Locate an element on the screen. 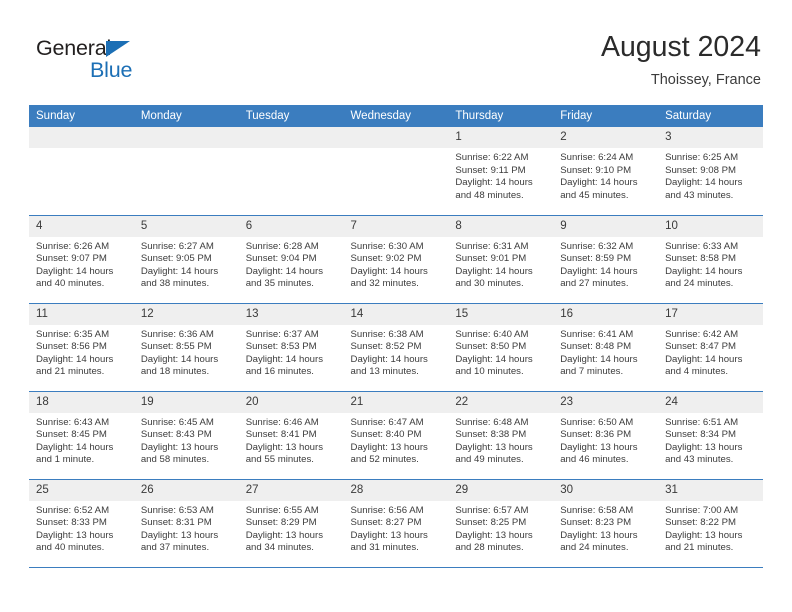 The height and width of the screenshot is (612, 792). day-number: 12 is located at coordinates (186, 314).